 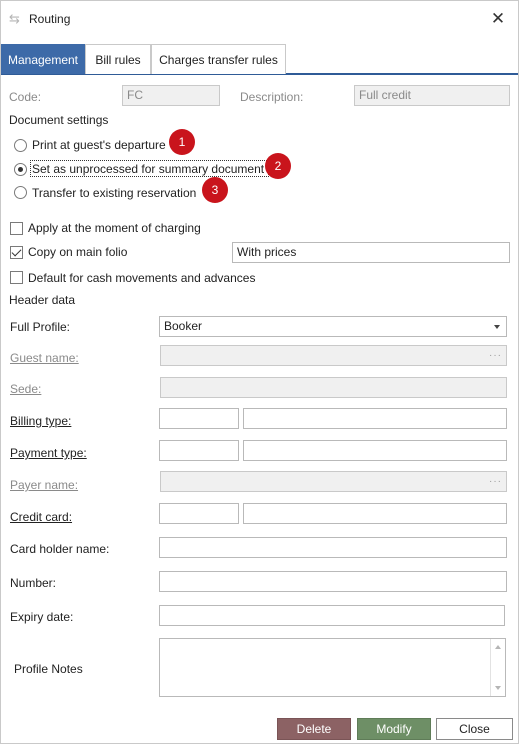 I want to click on scrollbar, so click(x=497, y=667).